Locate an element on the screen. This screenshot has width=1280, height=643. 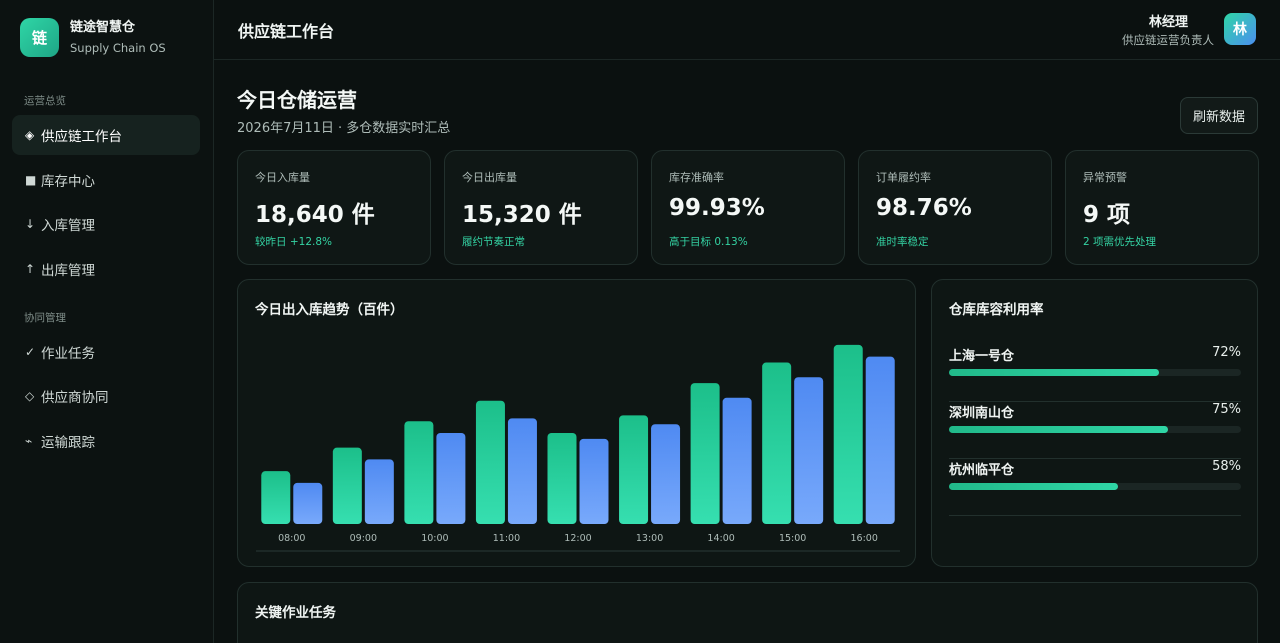
kpi-card-fulfillment: 订单履约率 98.76% 准时率稳定 is located at coordinates (955, 207).